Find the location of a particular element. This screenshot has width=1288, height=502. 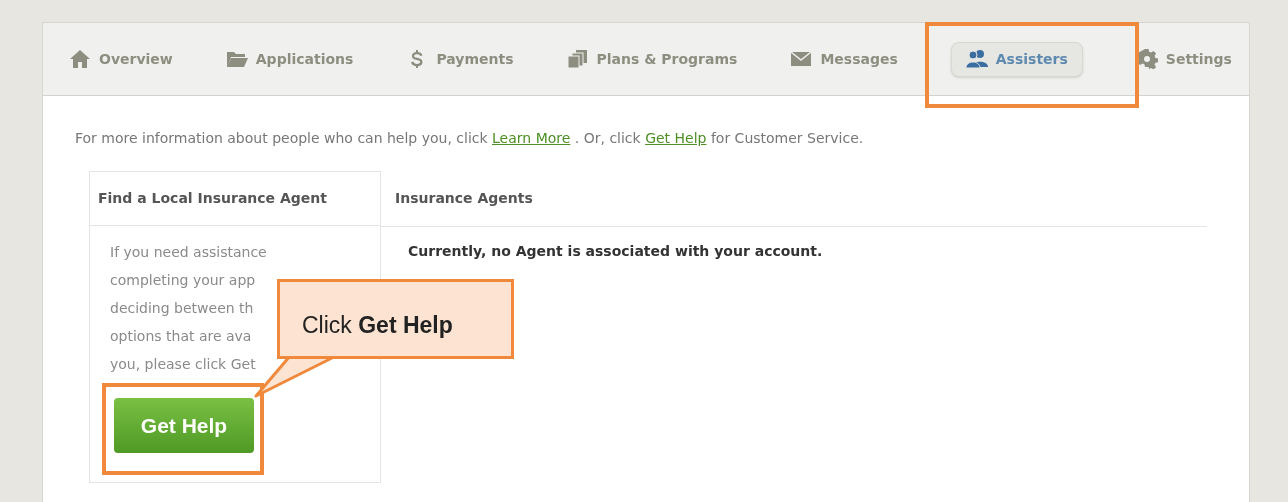

get-help-button: Get Help is located at coordinates (184, 425).